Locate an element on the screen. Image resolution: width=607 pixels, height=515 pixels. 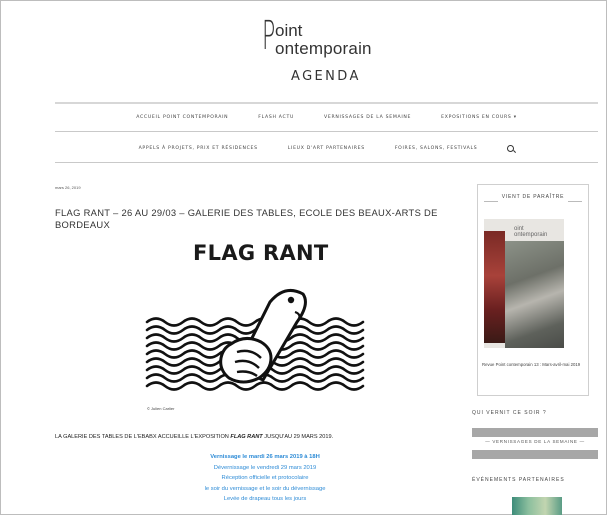
nav-top-rule is located at coordinates (326, 103).